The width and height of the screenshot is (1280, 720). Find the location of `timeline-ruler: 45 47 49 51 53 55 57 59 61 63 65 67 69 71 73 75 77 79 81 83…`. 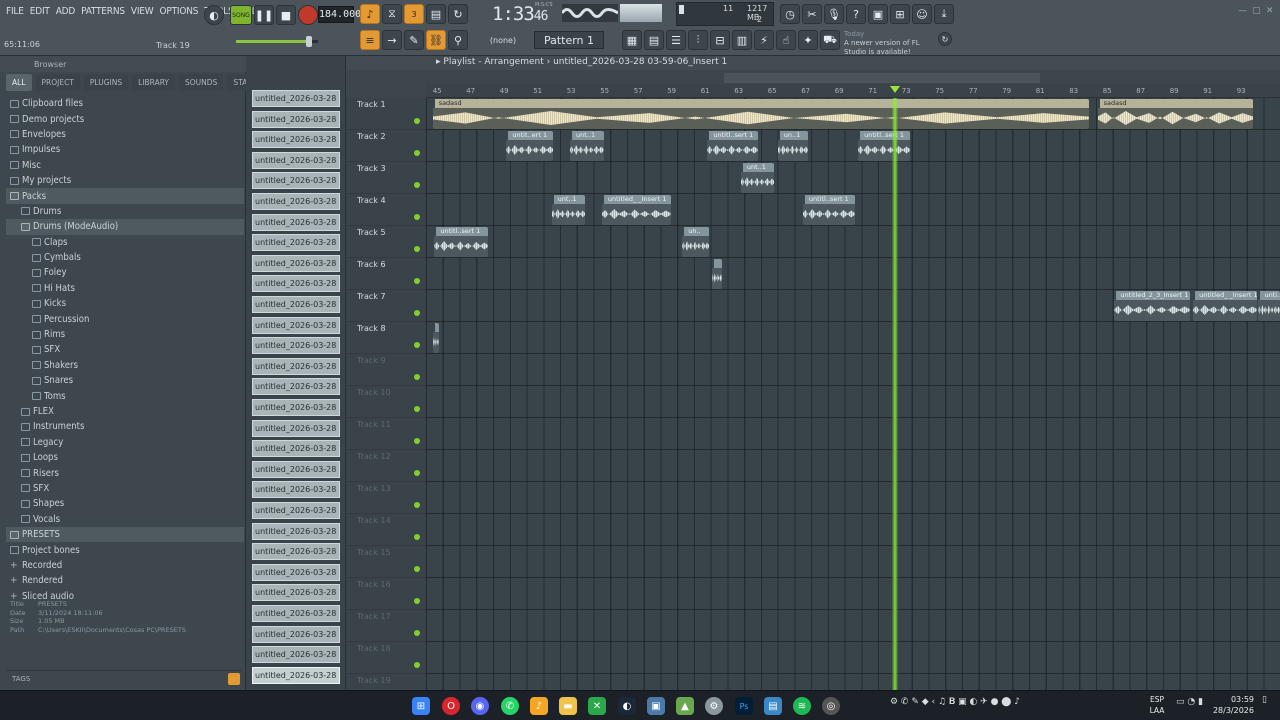

timeline-ruler: 45 47 49 51 53 55 57 59 61 63 65 67 69 71 73 75 77 79 81 83… is located at coordinates (853, 91).